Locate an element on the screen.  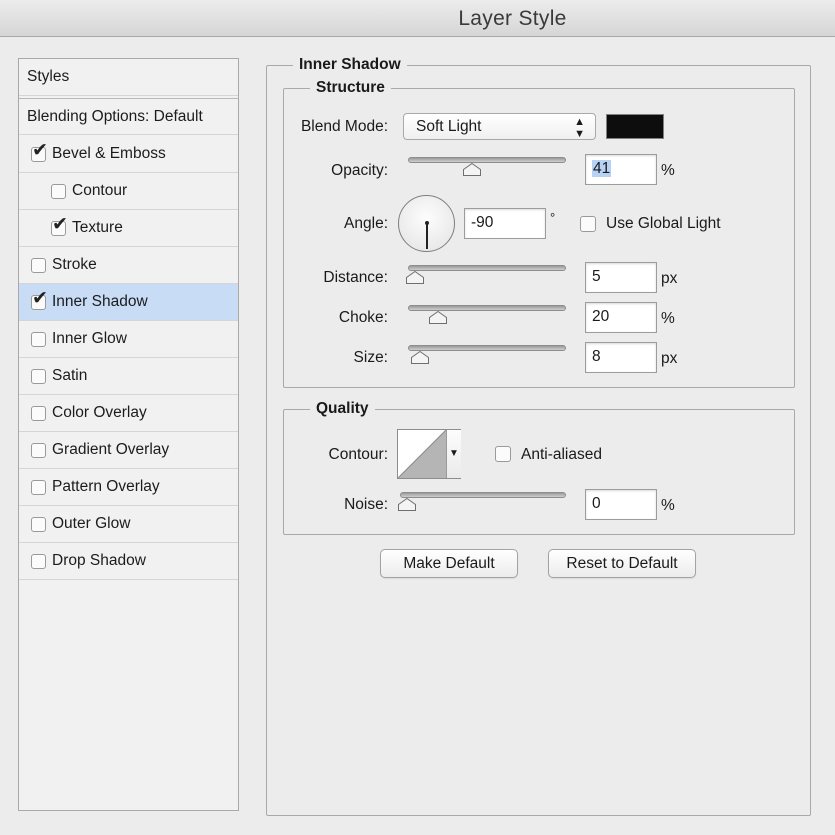
blend-mode-label: Blend Mode: is located at coordinates (344, 126).